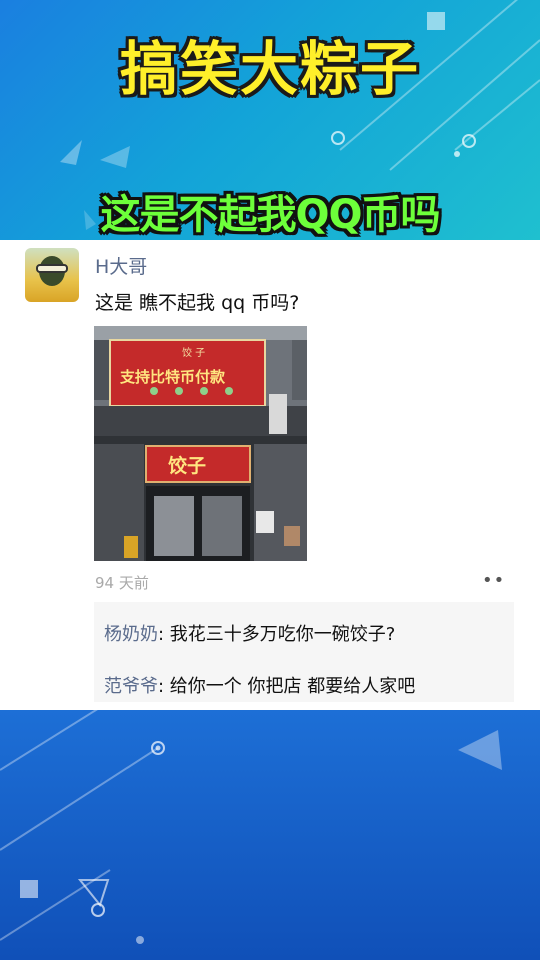  I want to click on comment-item: 范爷爷: 给你一个 你把店 都要给人家吧, so click(259, 685).